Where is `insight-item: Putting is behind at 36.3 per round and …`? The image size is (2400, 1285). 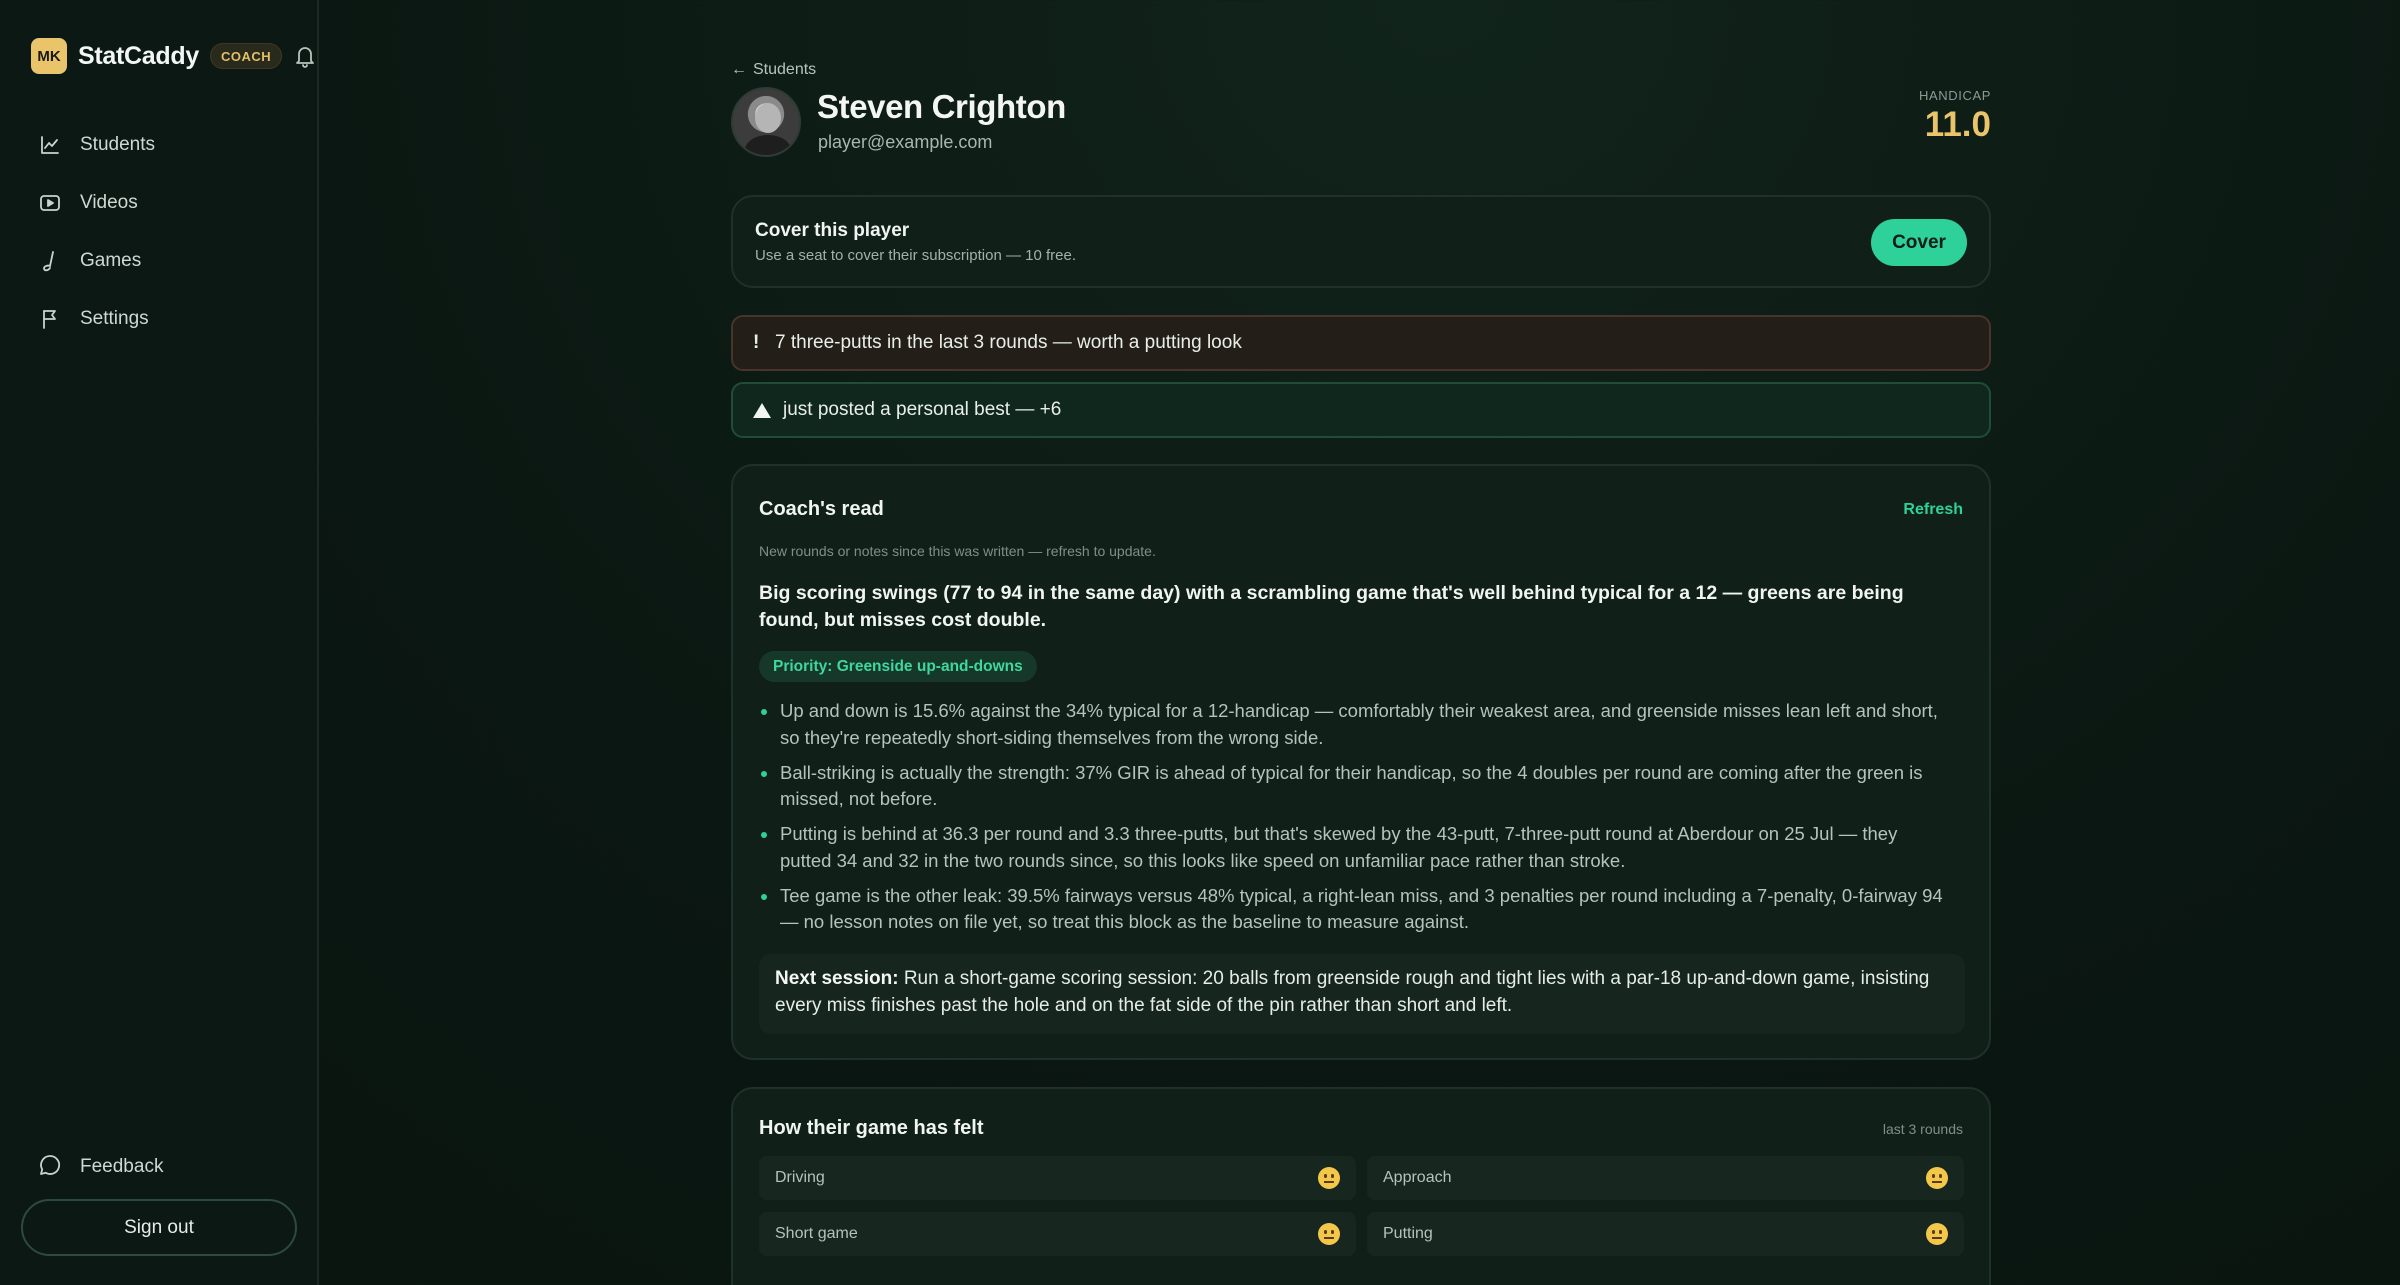
insight-item: Putting is behind at 36.3 per round and … is located at coordinates (1354, 847).